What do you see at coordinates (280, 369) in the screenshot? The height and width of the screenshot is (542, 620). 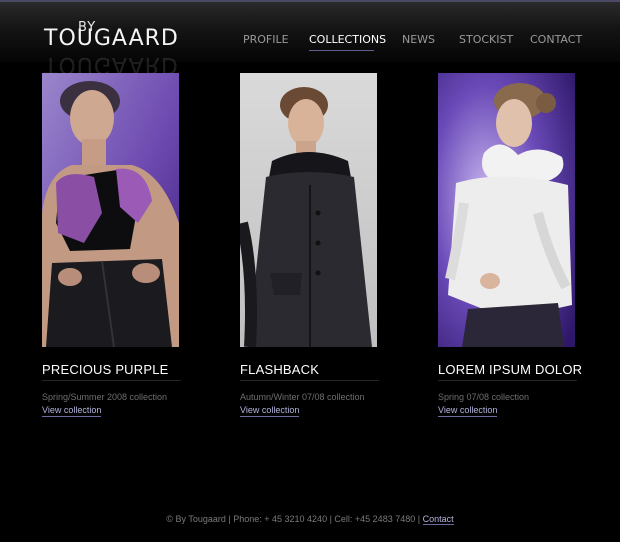 I see `collection-title: FLASHBACK` at bounding box center [280, 369].